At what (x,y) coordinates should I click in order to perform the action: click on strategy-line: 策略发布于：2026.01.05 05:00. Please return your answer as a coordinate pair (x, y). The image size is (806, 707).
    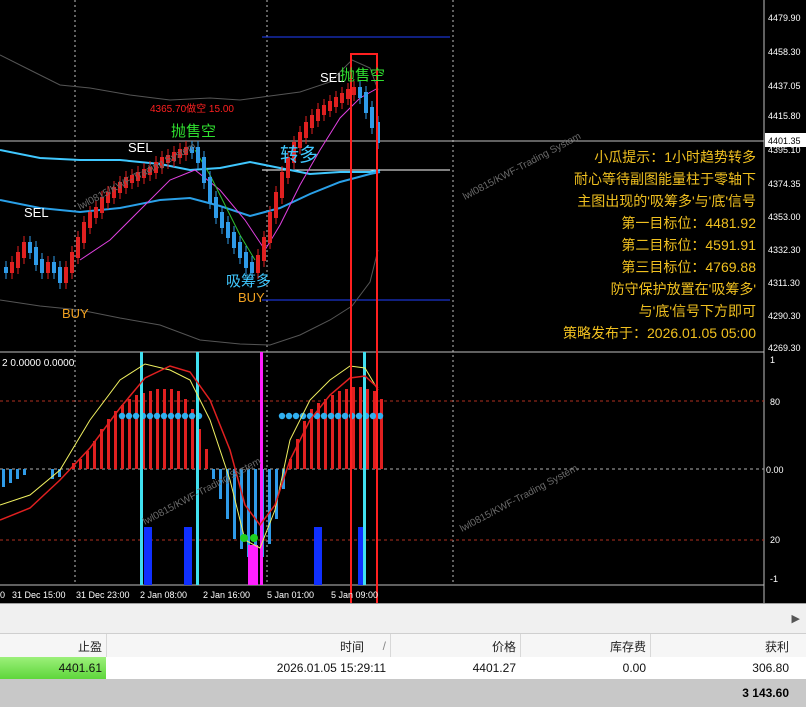
    Looking at the image, I should click on (659, 333).